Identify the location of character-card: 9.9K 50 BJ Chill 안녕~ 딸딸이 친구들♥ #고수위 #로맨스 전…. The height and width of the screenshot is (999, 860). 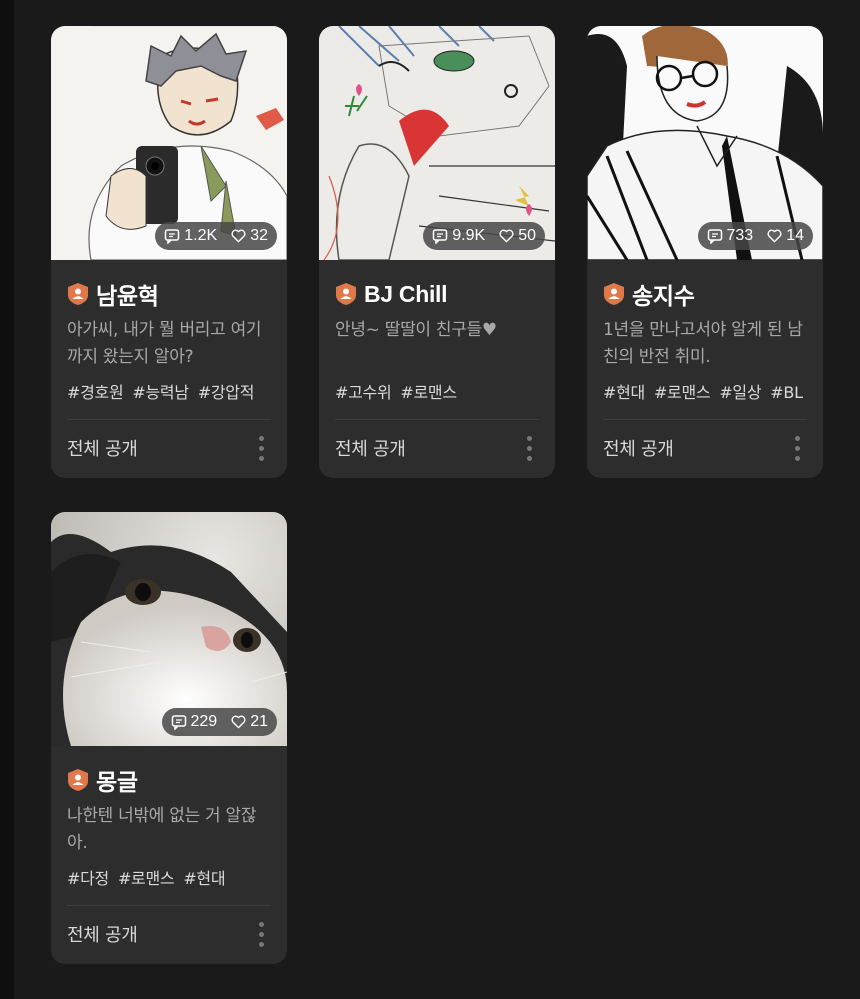
(437, 252).